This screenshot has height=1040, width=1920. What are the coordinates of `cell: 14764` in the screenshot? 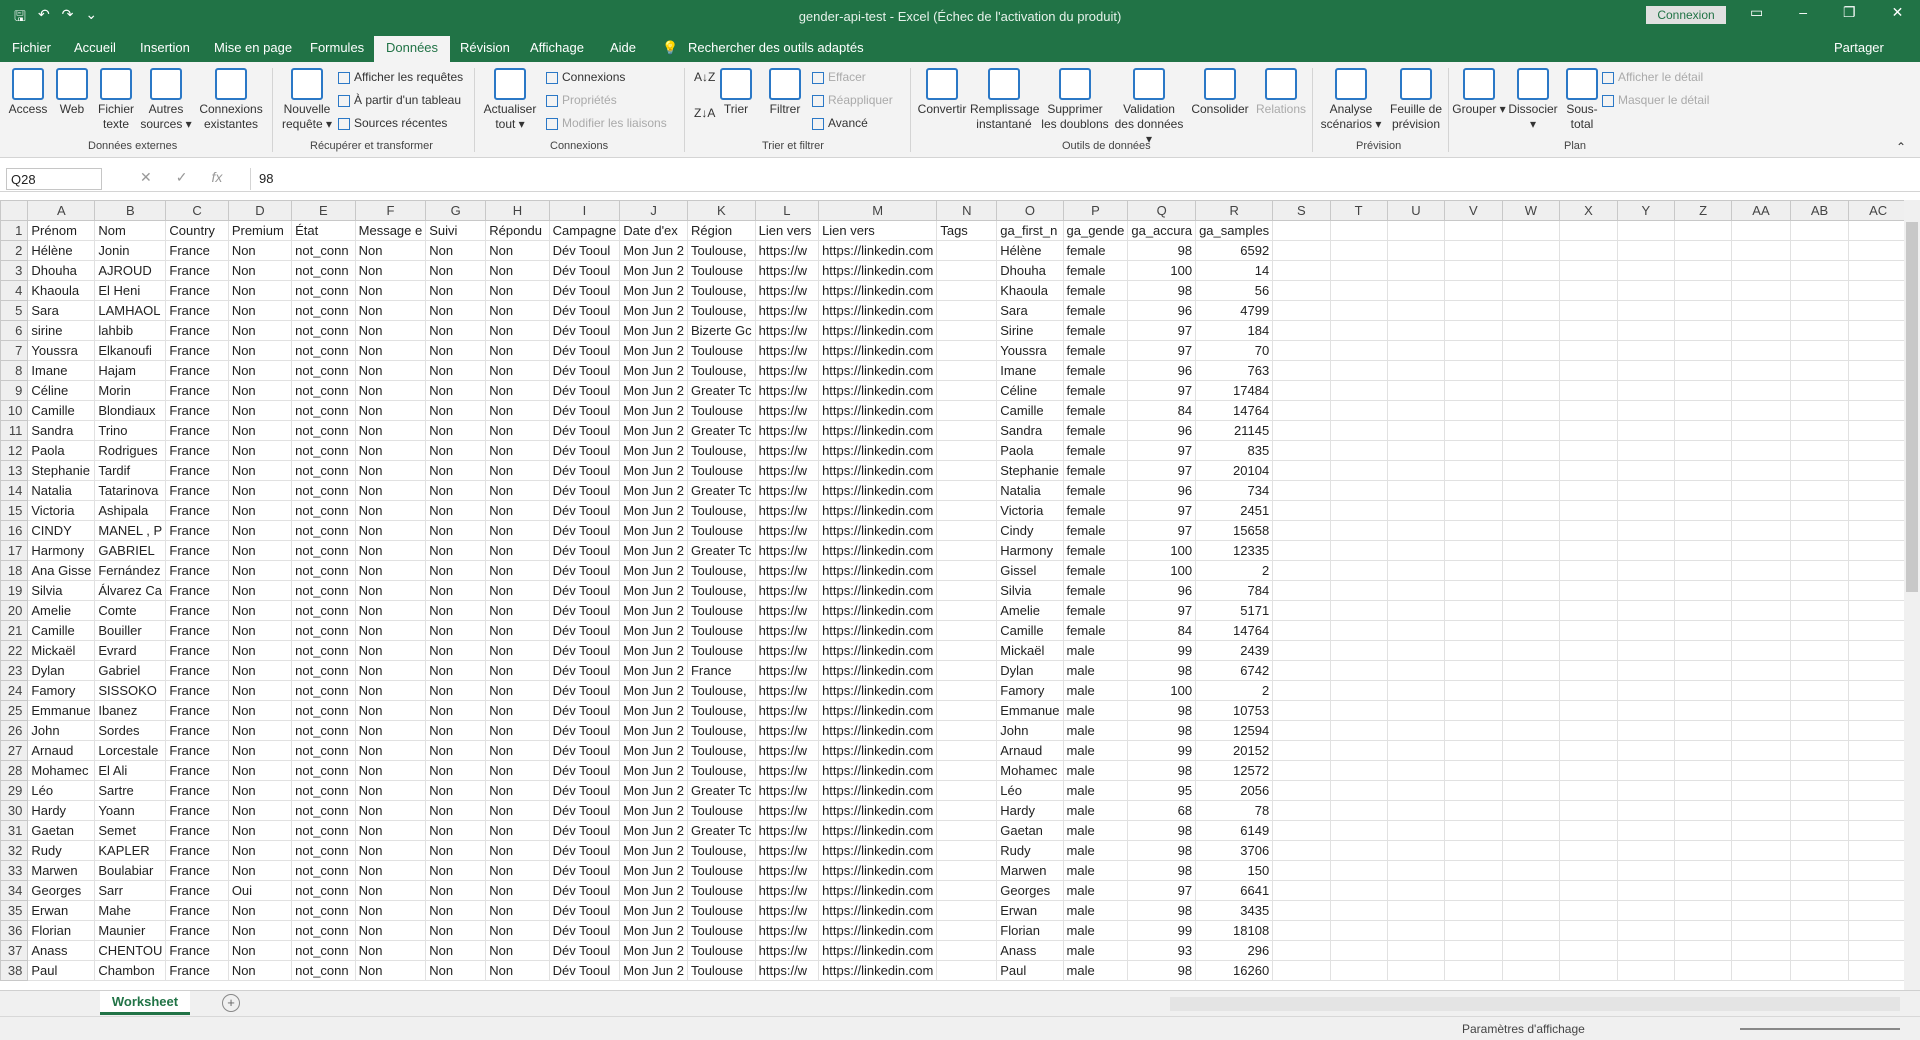 It's located at (1234, 410).